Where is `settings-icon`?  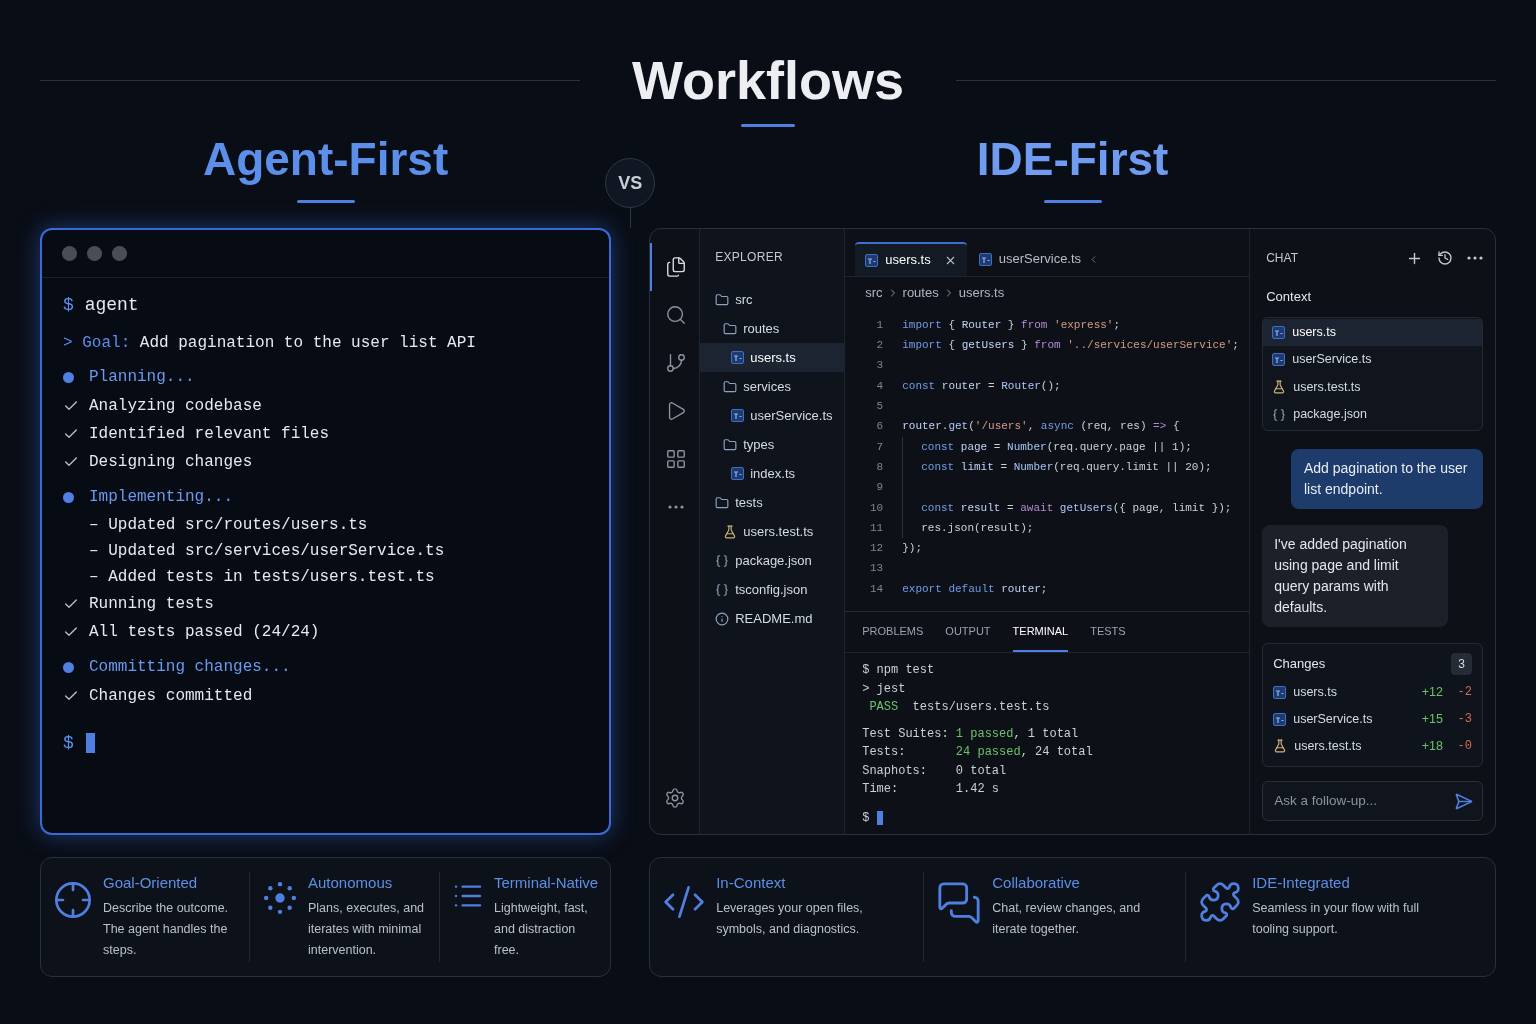
settings-icon is located at coordinates (674, 798).